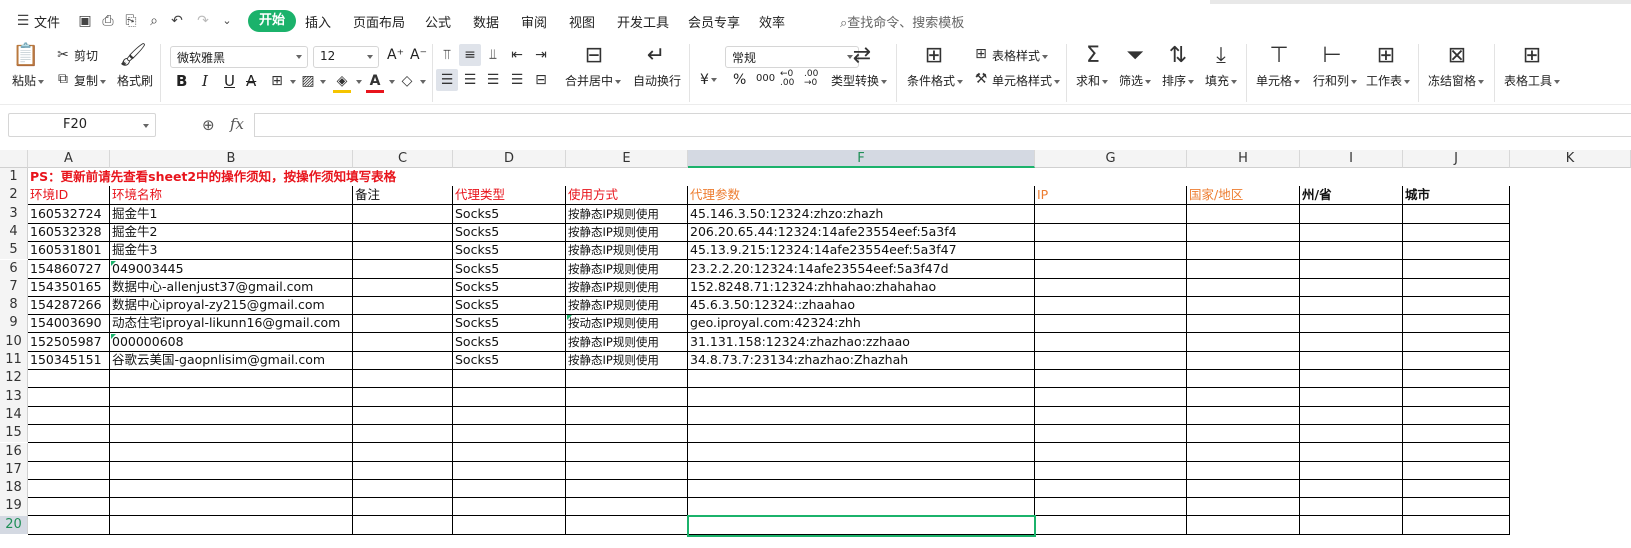 The height and width of the screenshot is (548, 1631). I want to click on cell-c11, so click(403, 360).